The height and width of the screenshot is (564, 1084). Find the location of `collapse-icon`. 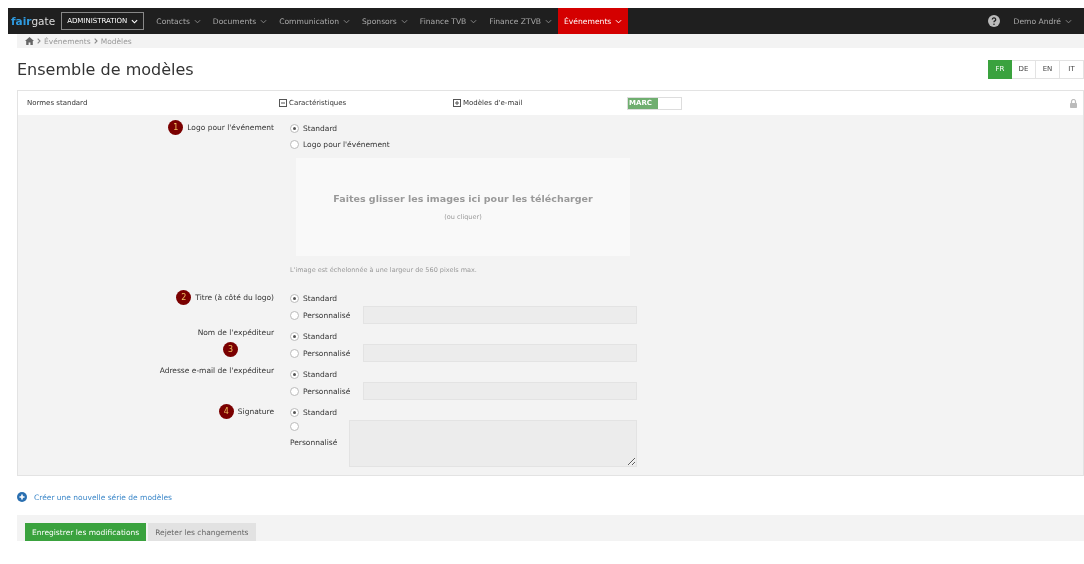

collapse-icon is located at coordinates (283, 103).